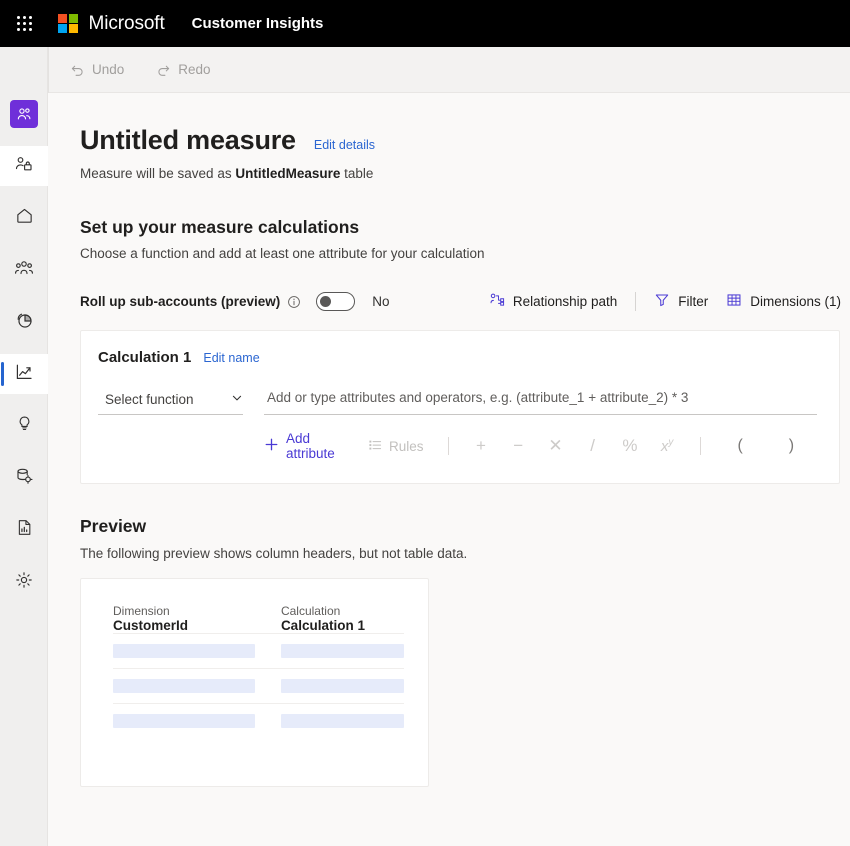  I want to click on lightbulb-icon, so click(24, 426).